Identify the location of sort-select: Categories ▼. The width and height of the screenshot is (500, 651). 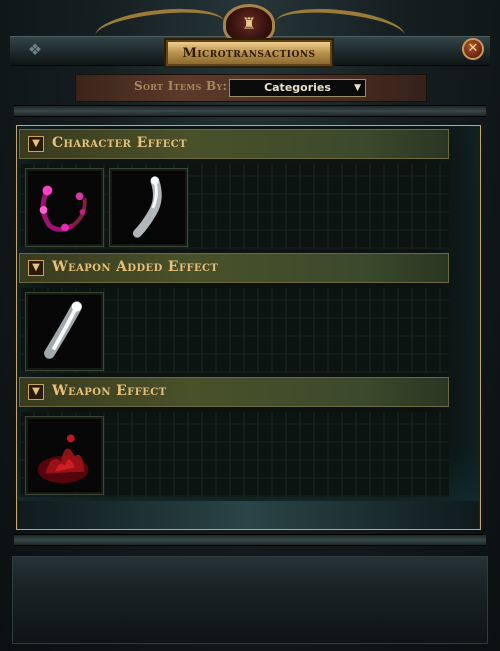
(297, 88).